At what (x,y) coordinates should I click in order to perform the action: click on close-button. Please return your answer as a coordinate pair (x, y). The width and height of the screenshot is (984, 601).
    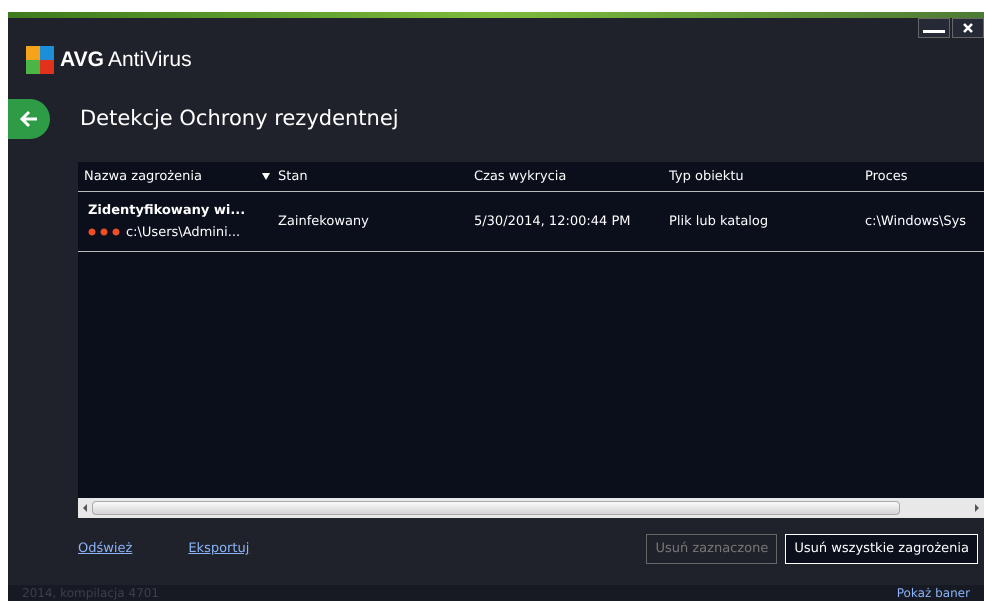
    Looking at the image, I should click on (968, 28).